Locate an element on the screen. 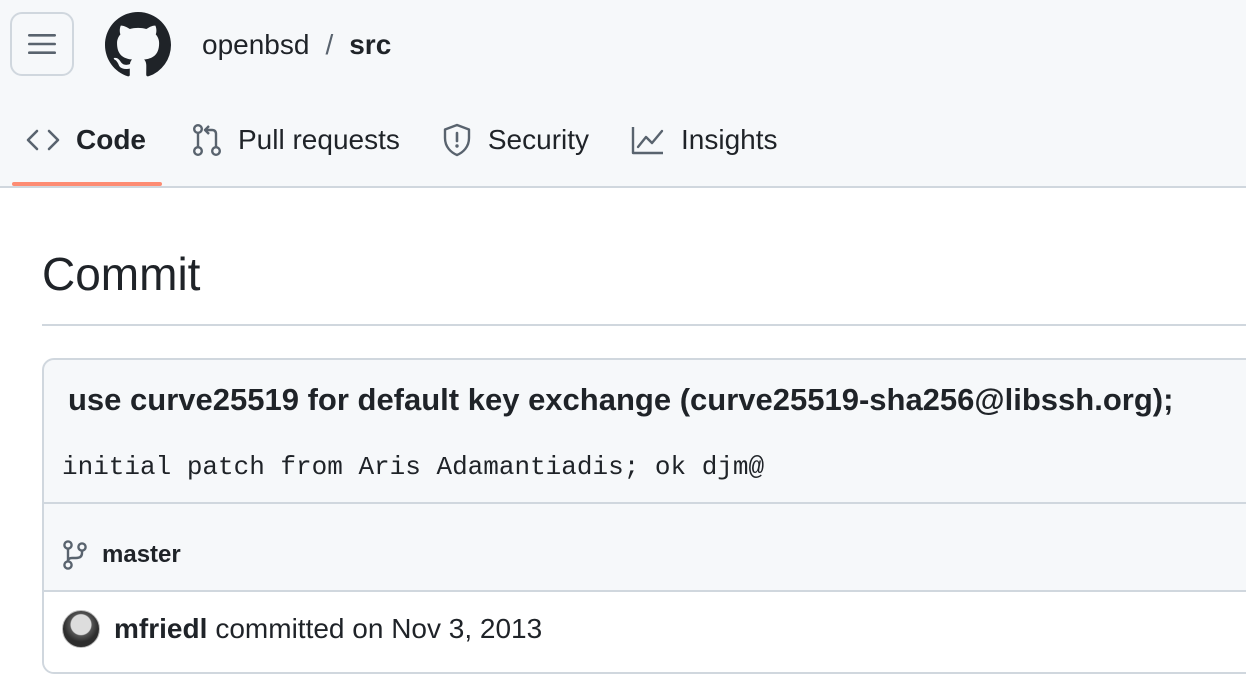 This screenshot has height=688, width=1246. tab-pull-requests-label: Pull requests is located at coordinates (319, 139).